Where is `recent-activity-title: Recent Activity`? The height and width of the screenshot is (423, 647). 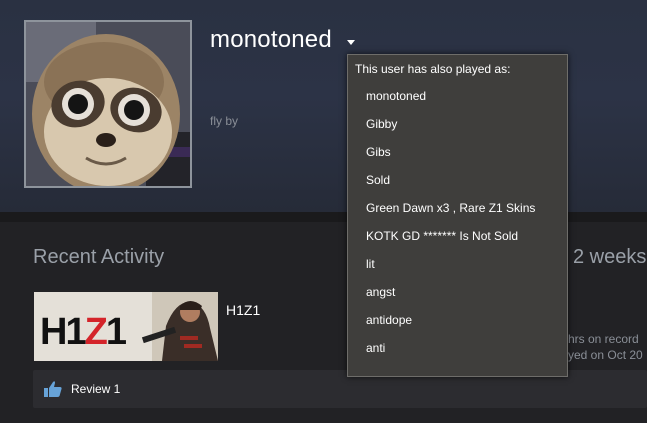
recent-activity-title: Recent Activity is located at coordinates (99, 257).